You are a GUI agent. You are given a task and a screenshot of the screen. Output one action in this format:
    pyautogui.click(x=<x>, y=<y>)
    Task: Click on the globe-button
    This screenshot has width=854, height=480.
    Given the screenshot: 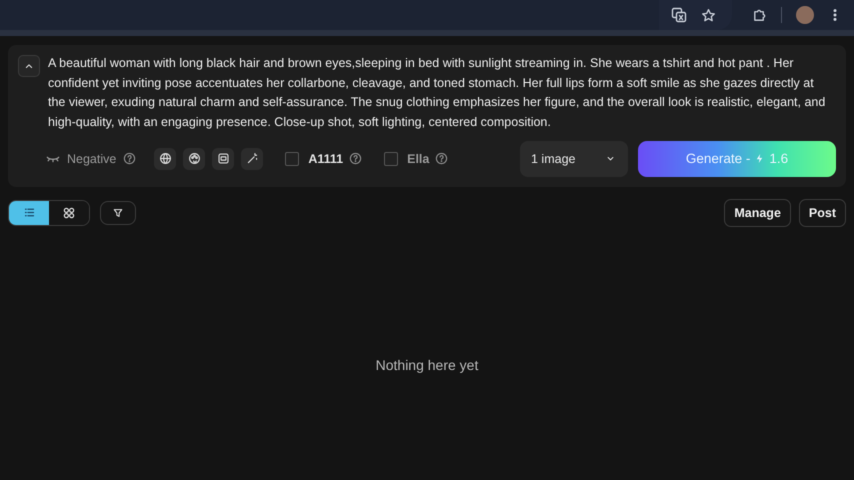 What is the action you would take?
    pyautogui.click(x=165, y=159)
    